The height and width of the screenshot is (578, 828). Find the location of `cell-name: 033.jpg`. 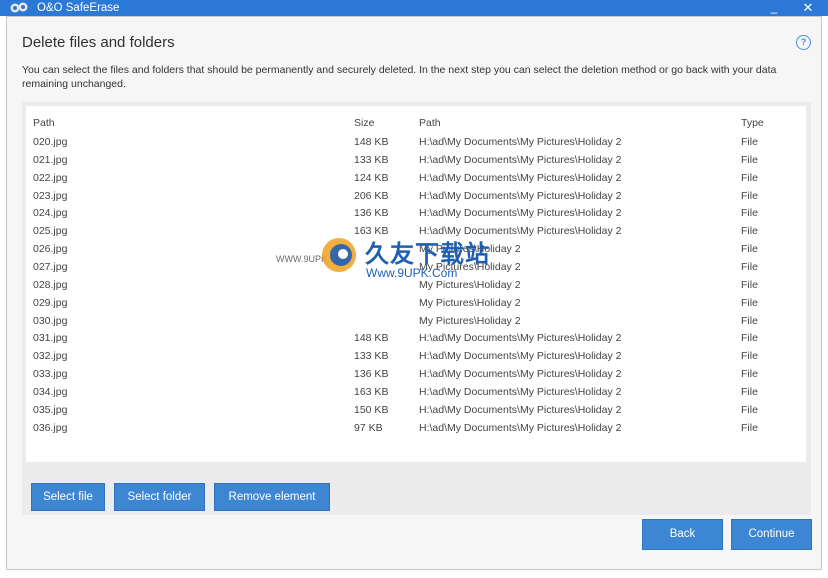

cell-name: 033.jpg is located at coordinates (50, 374).